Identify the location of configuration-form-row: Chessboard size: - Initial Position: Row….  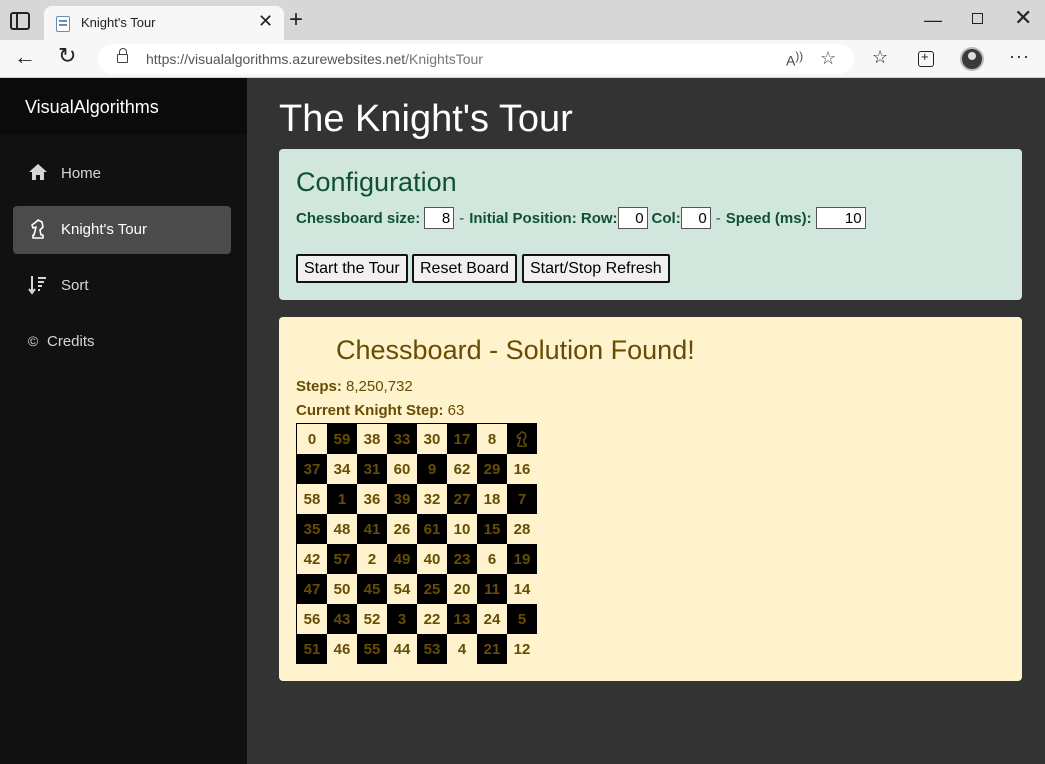
(581, 218).